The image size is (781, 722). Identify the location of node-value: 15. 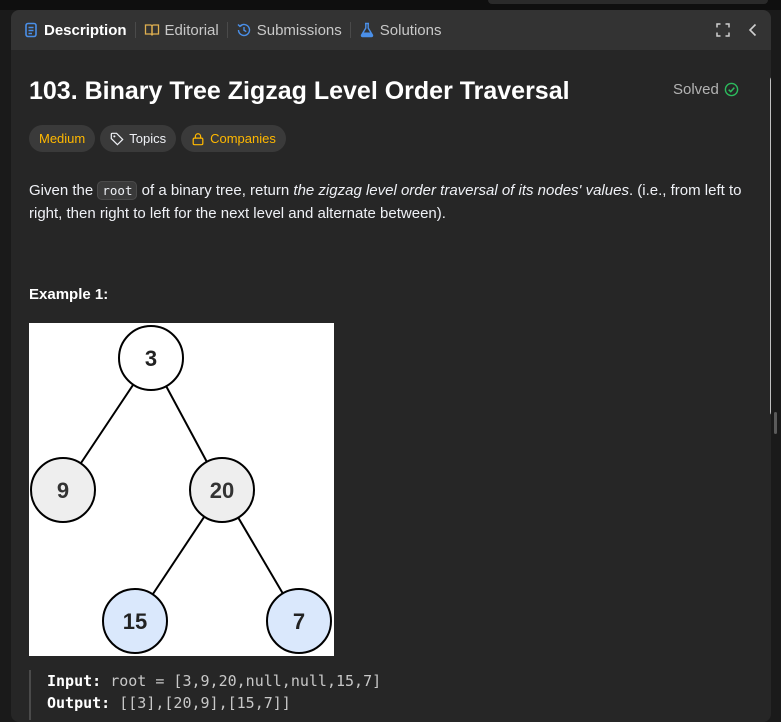
(135, 621).